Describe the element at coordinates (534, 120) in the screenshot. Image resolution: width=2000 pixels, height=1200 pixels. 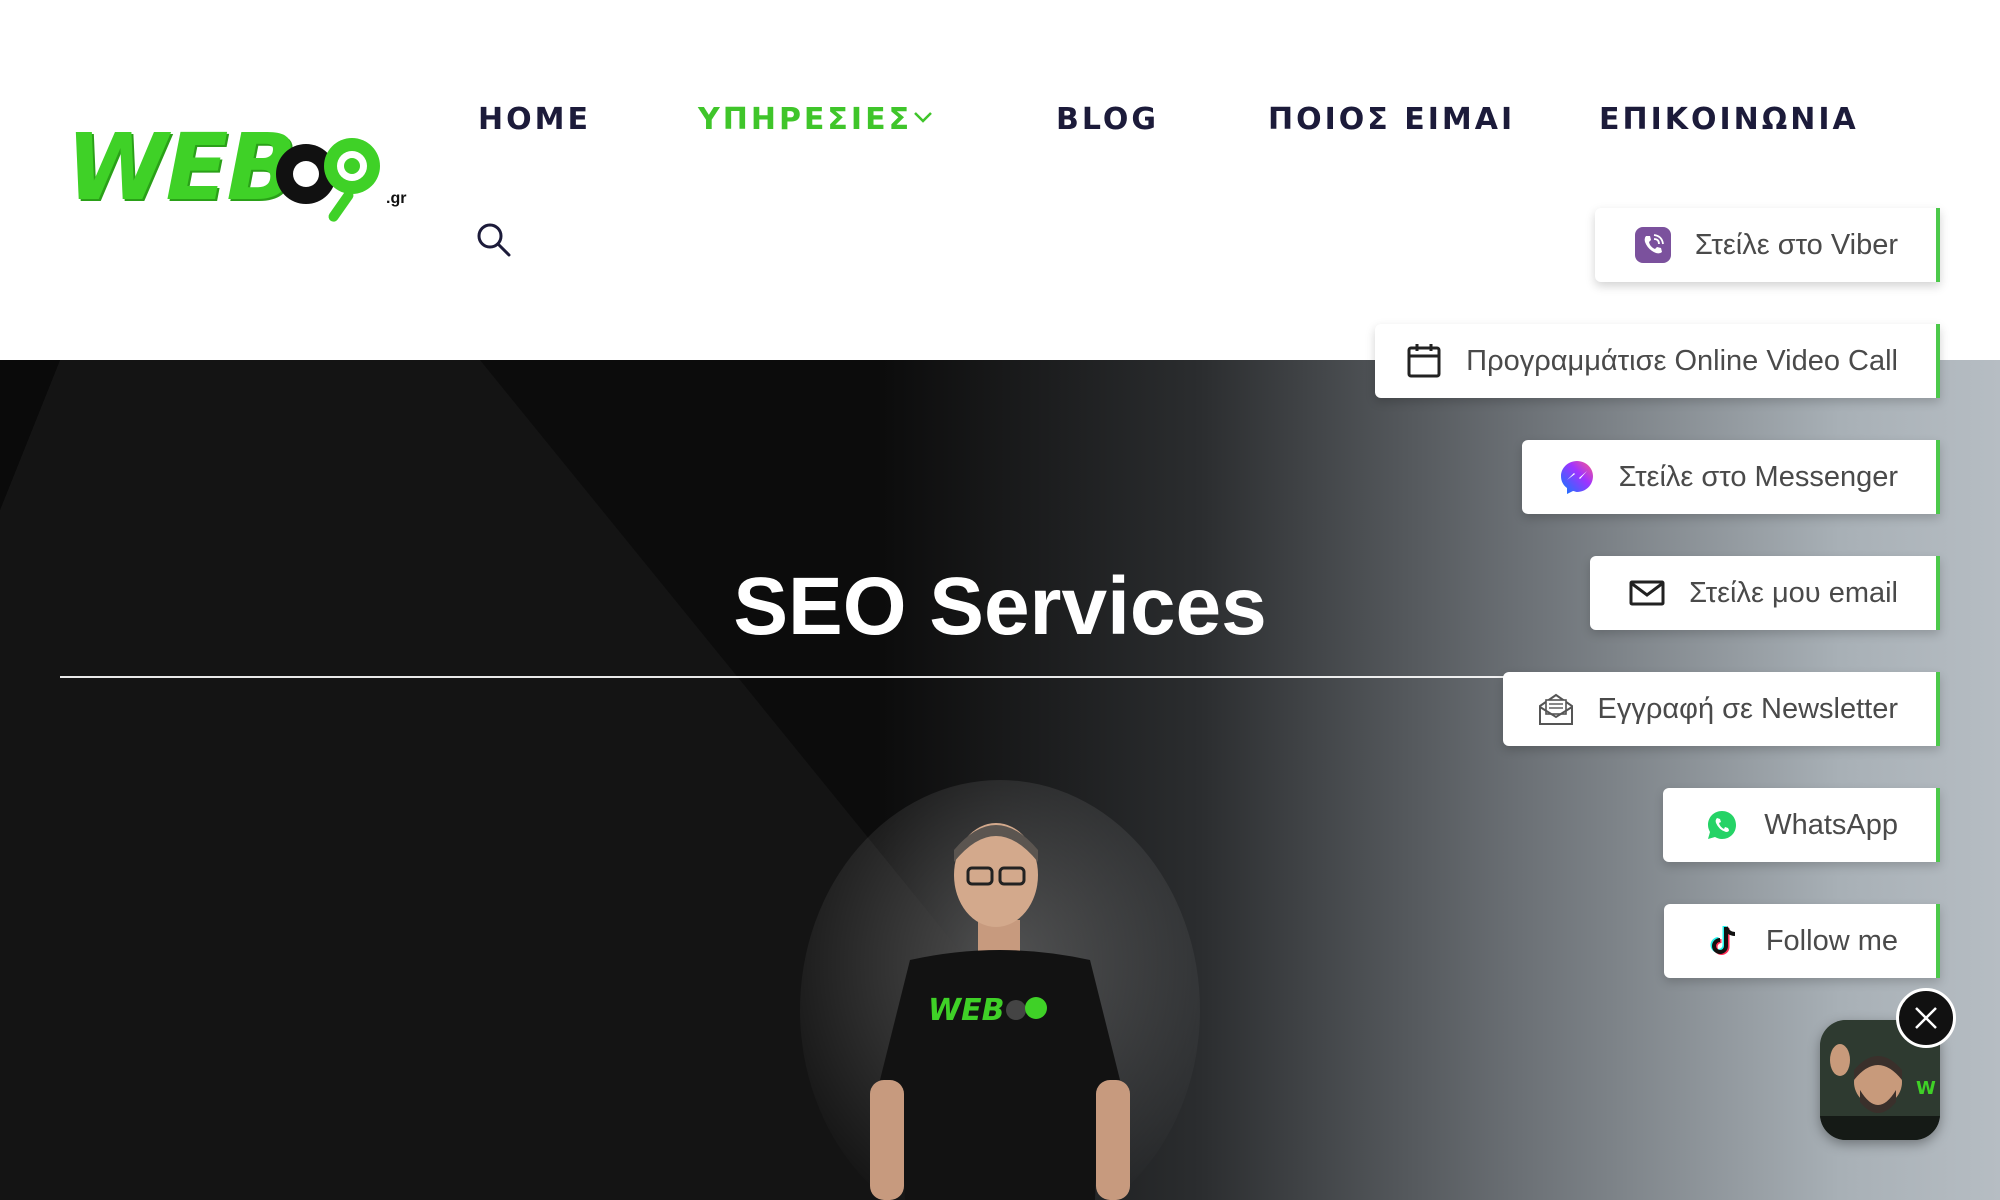
I see `nav-home: HOME` at that location.